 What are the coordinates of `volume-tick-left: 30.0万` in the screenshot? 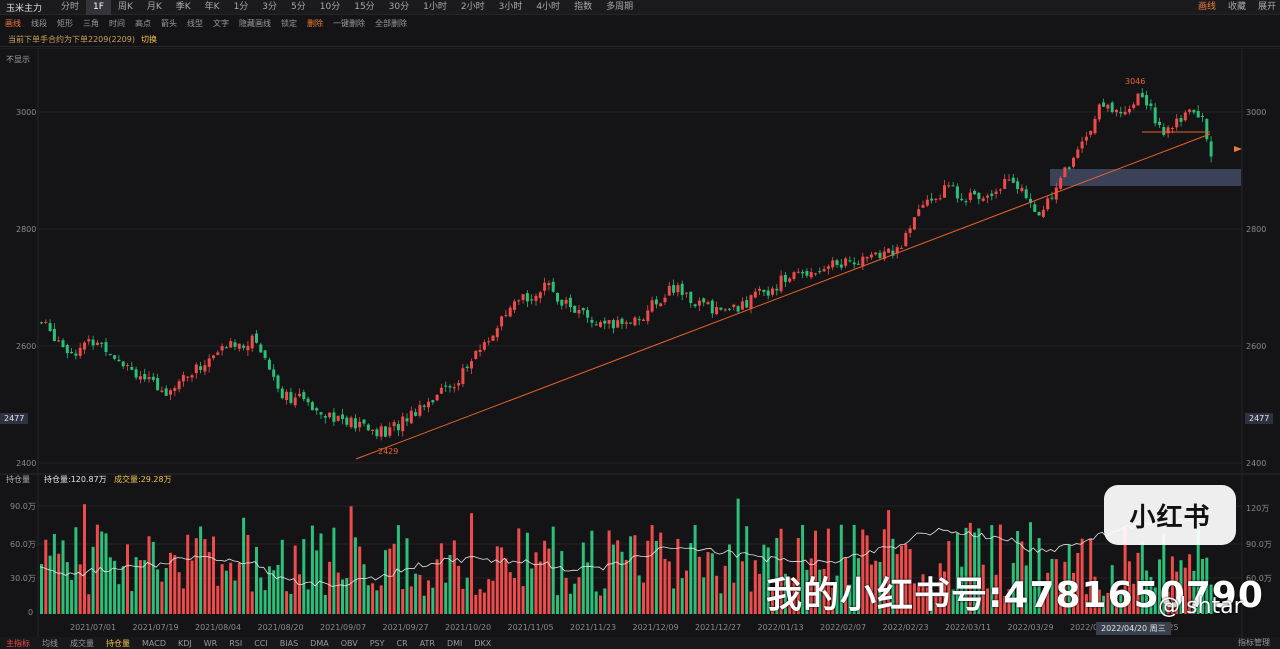 It's located at (23, 578).